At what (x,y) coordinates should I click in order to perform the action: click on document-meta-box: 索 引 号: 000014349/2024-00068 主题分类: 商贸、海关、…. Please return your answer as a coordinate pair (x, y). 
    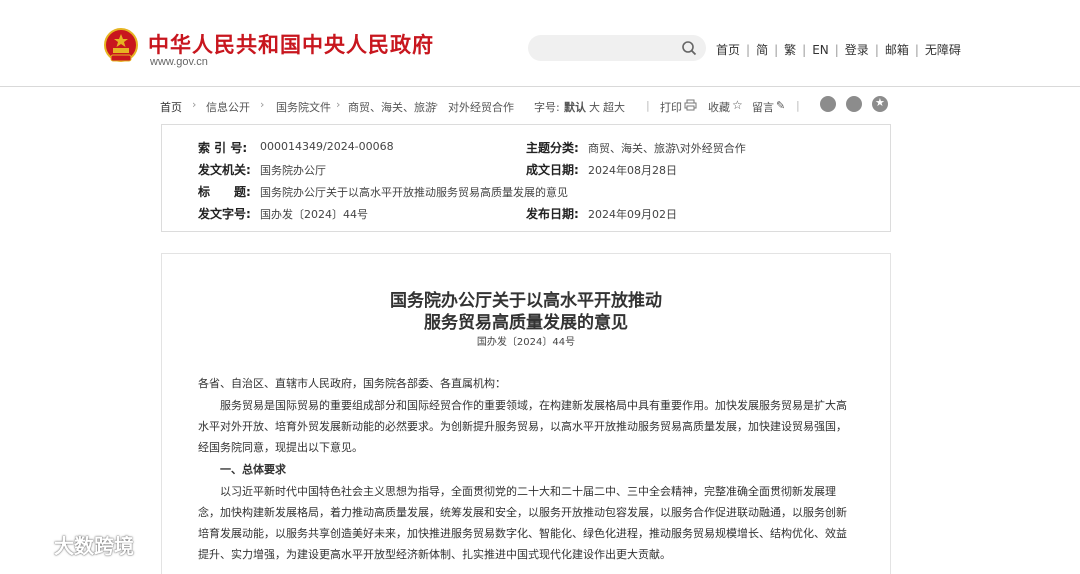
    Looking at the image, I should click on (526, 178).